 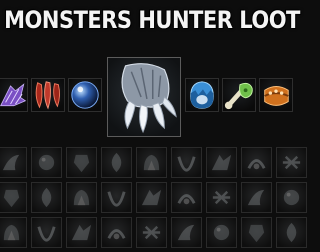 I want to click on loot-slot-blue-orb, so click(x=85, y=95).